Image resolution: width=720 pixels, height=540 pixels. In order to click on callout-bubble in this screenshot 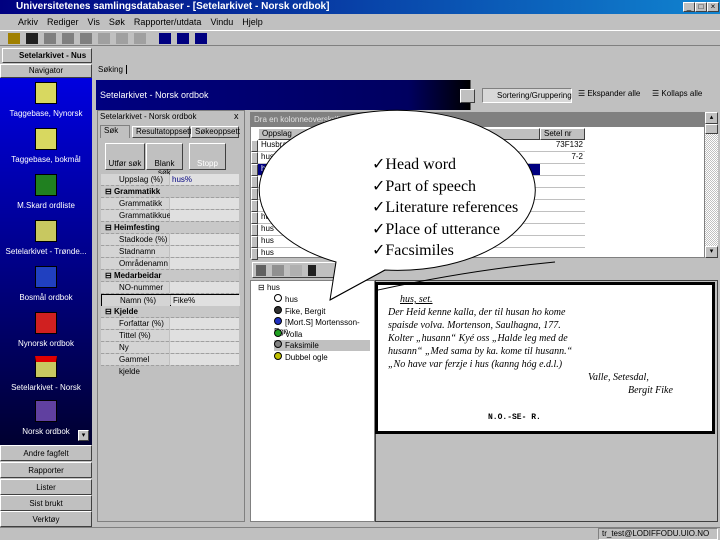, I will do `click(407, 205)`.